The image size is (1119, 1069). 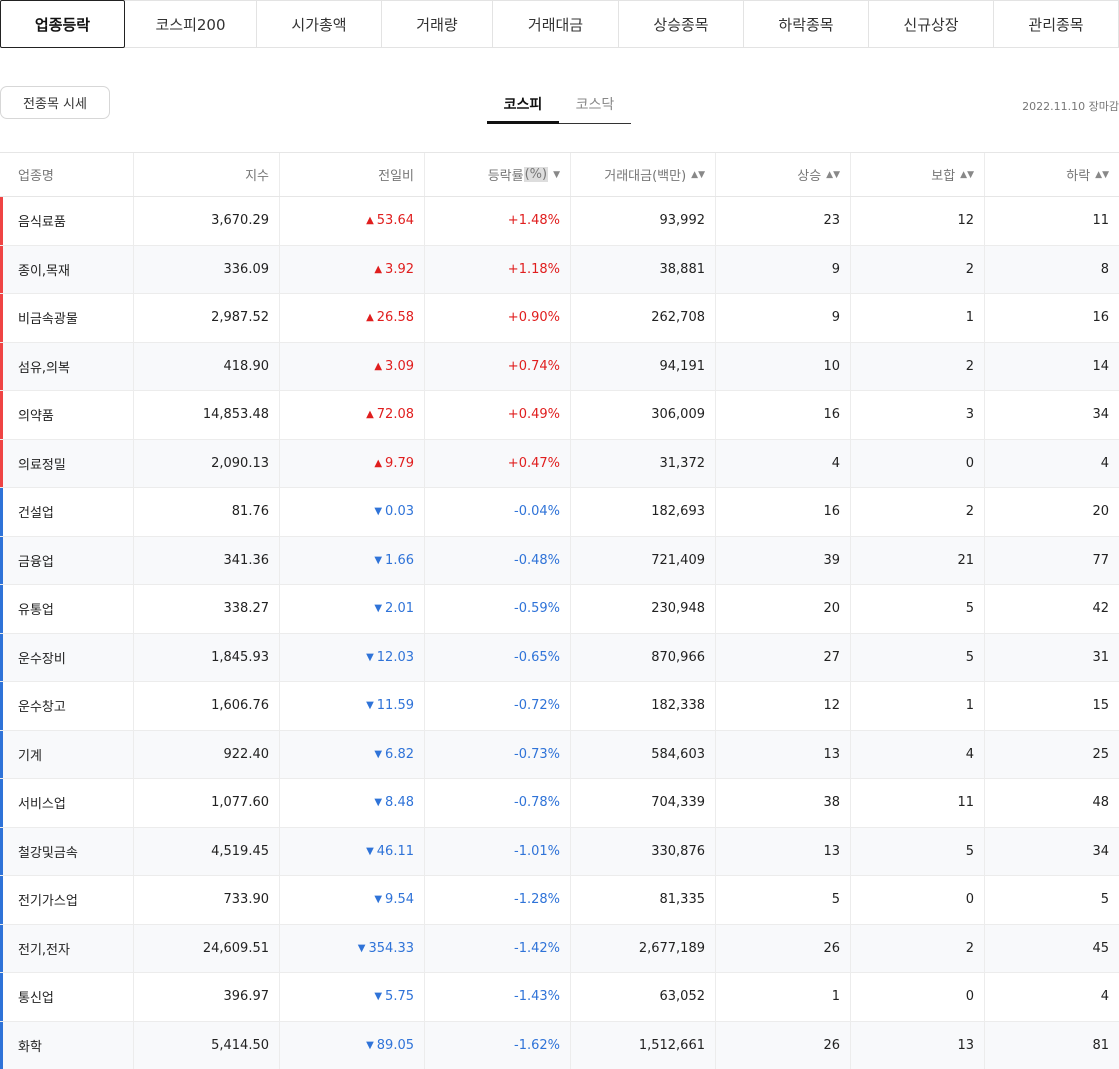 I want to click on sector-name: 서비스업, so click(x=67, y=803).